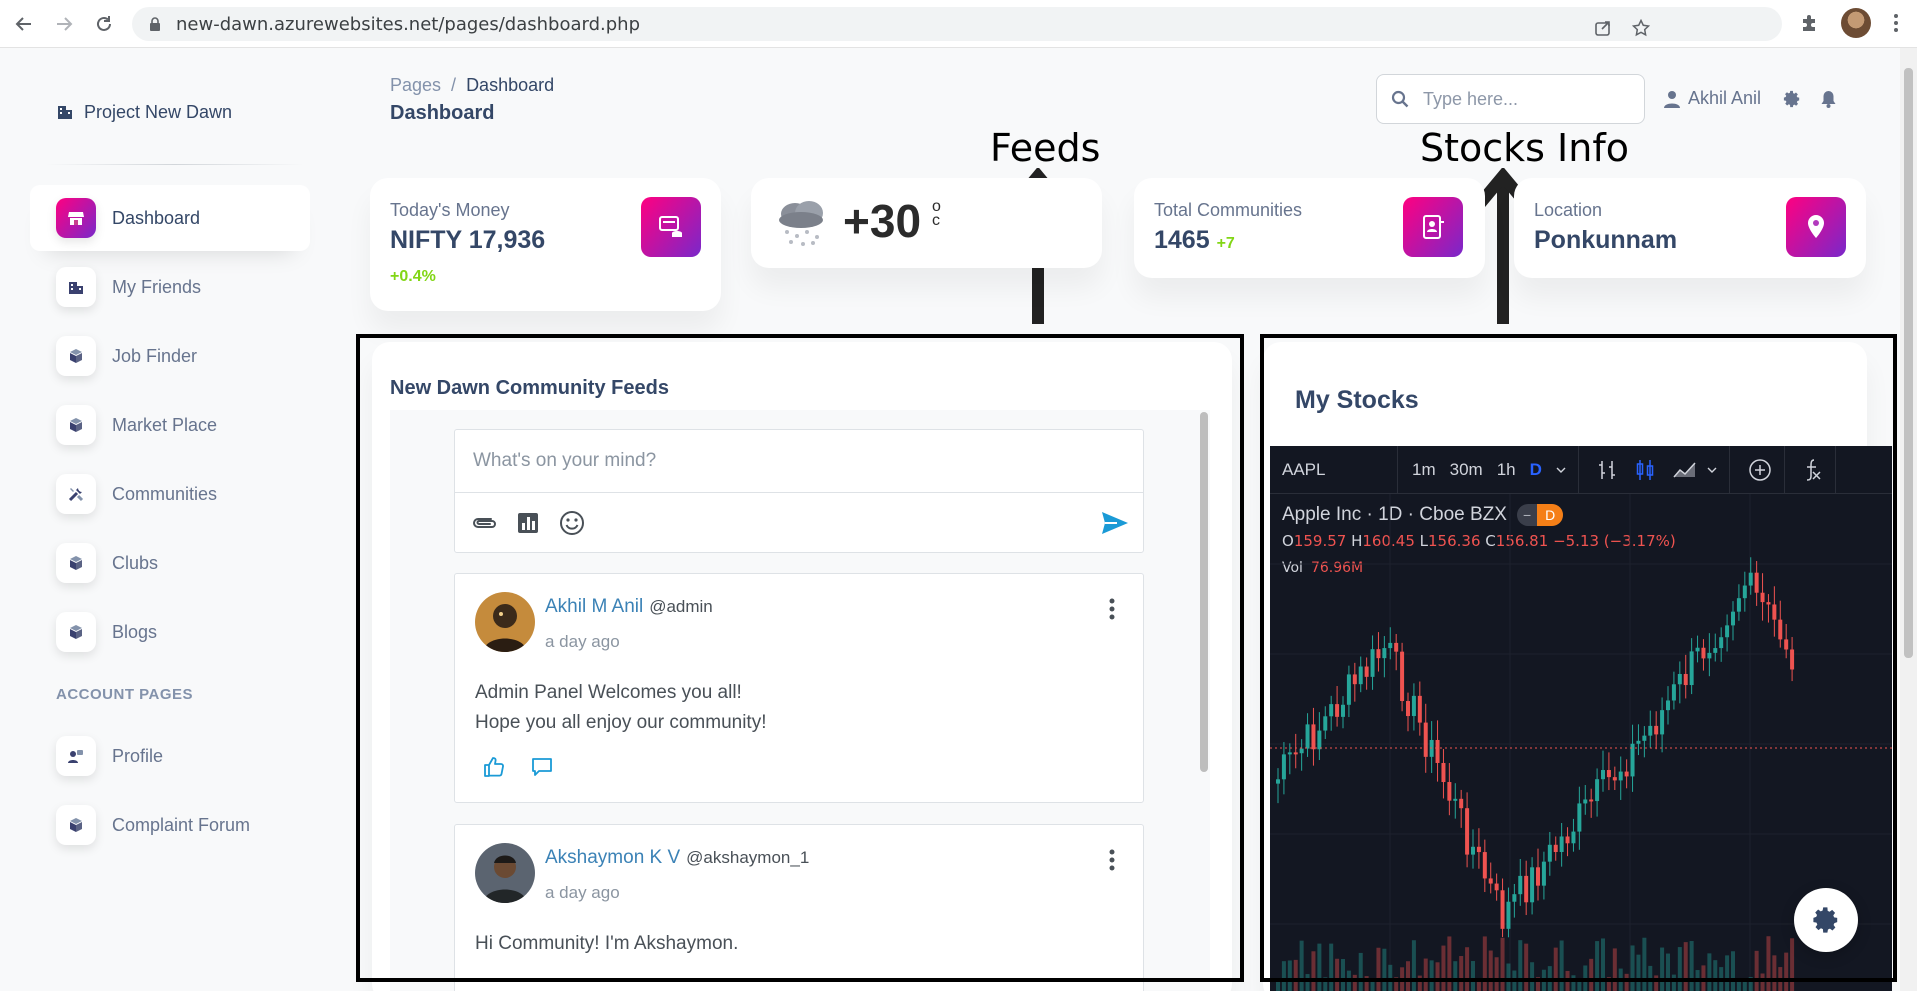 The width and height of the screenshot is (1917, 991). I want to click on sidebar-item-blogs: Blogs, so click(175, 632).